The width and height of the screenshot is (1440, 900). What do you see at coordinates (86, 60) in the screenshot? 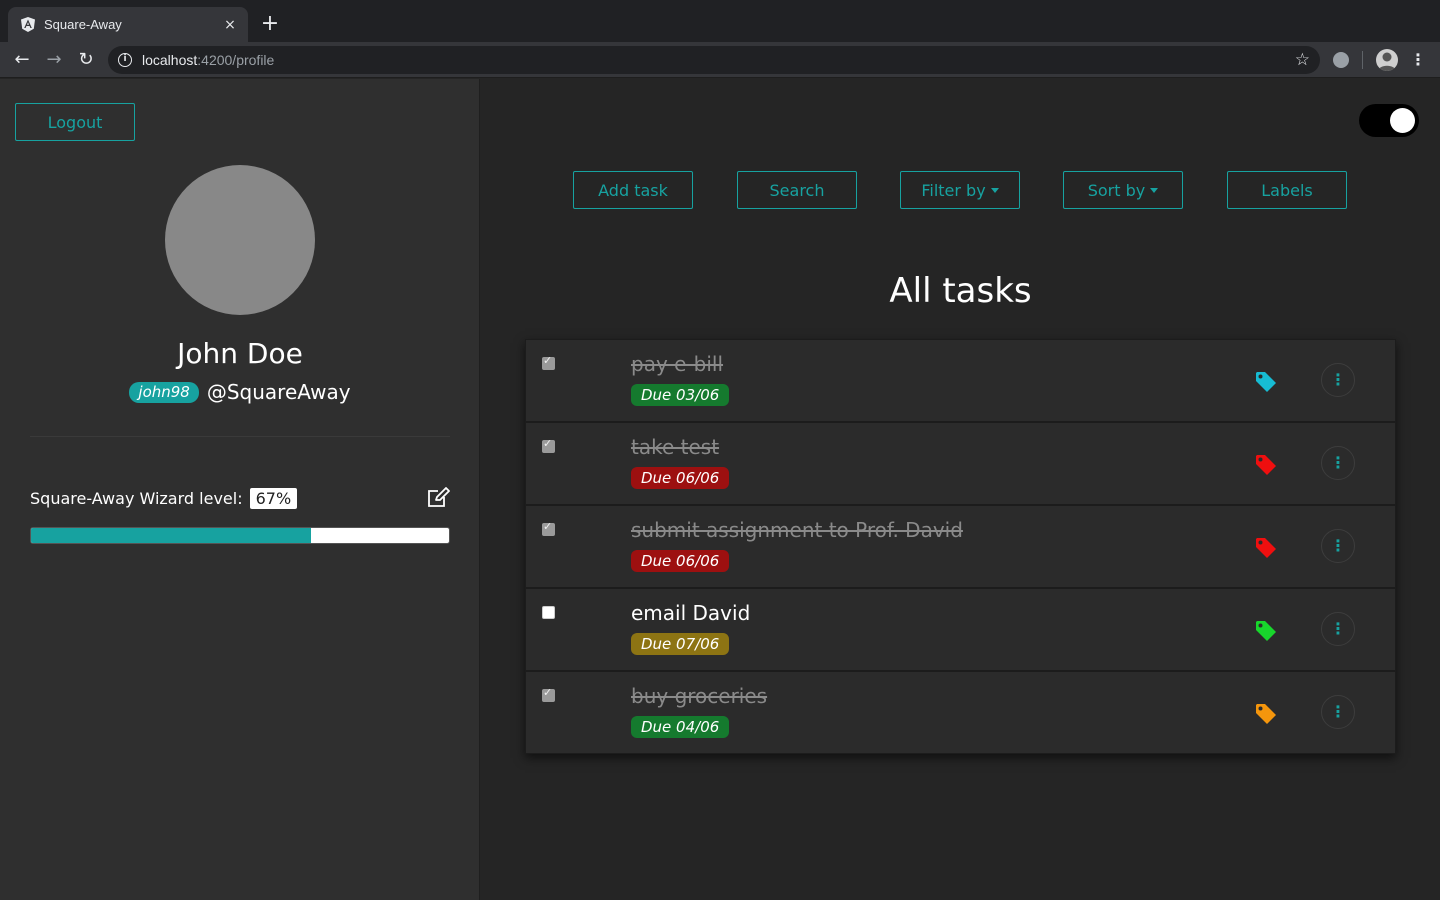
I see `reload-icon: ↻` at bounding box center [86, 60].